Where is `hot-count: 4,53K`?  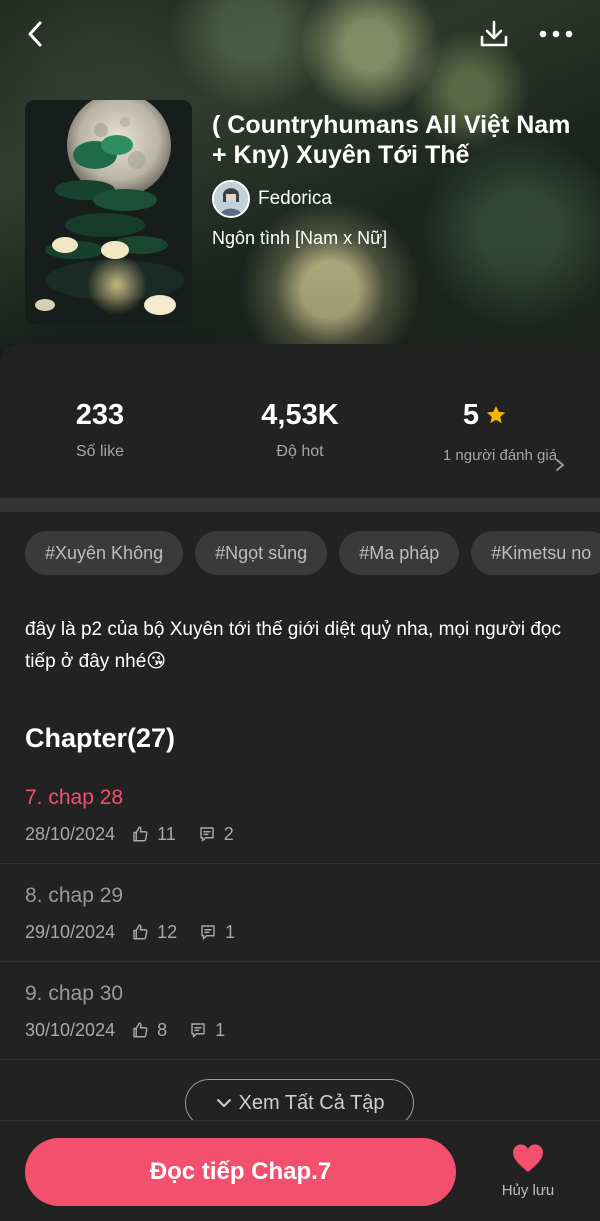
hot-count: 4,53K is located at coordinates (300, 415).